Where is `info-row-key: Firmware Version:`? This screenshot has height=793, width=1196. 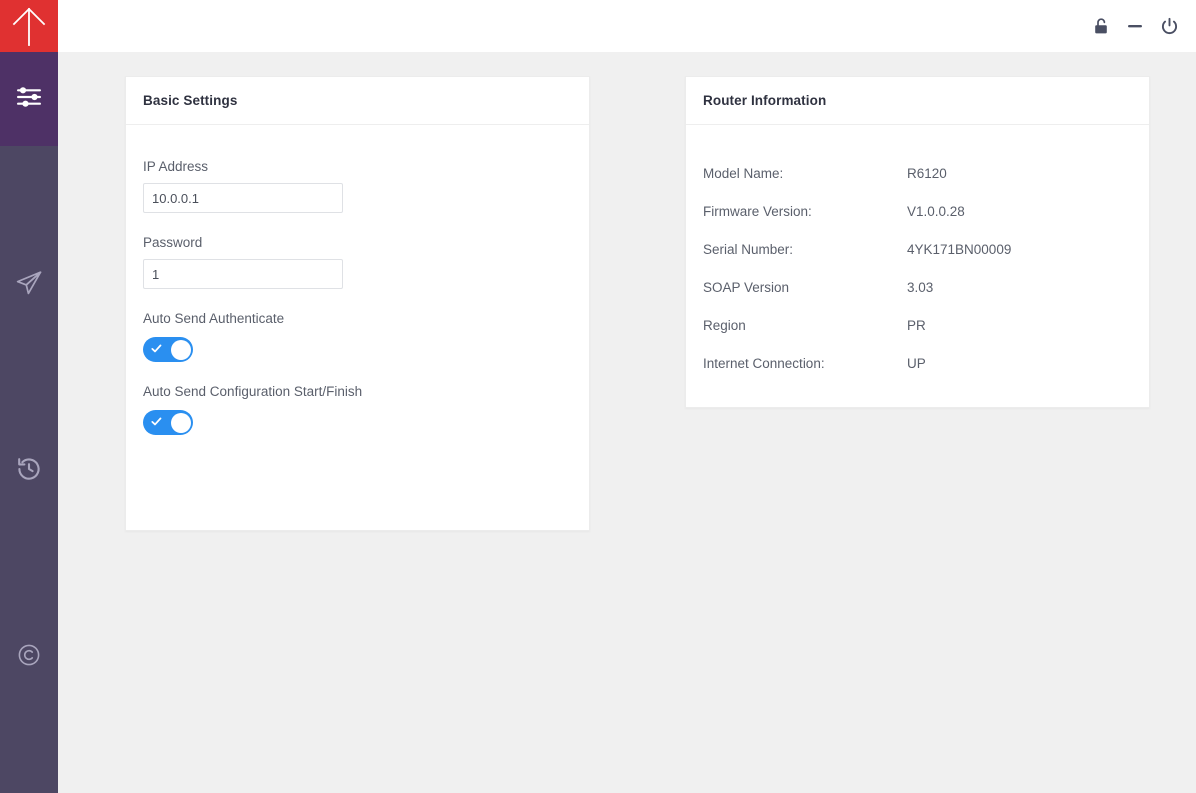 info-row-key: Firmware Version: is located at coordinates (757, 211).